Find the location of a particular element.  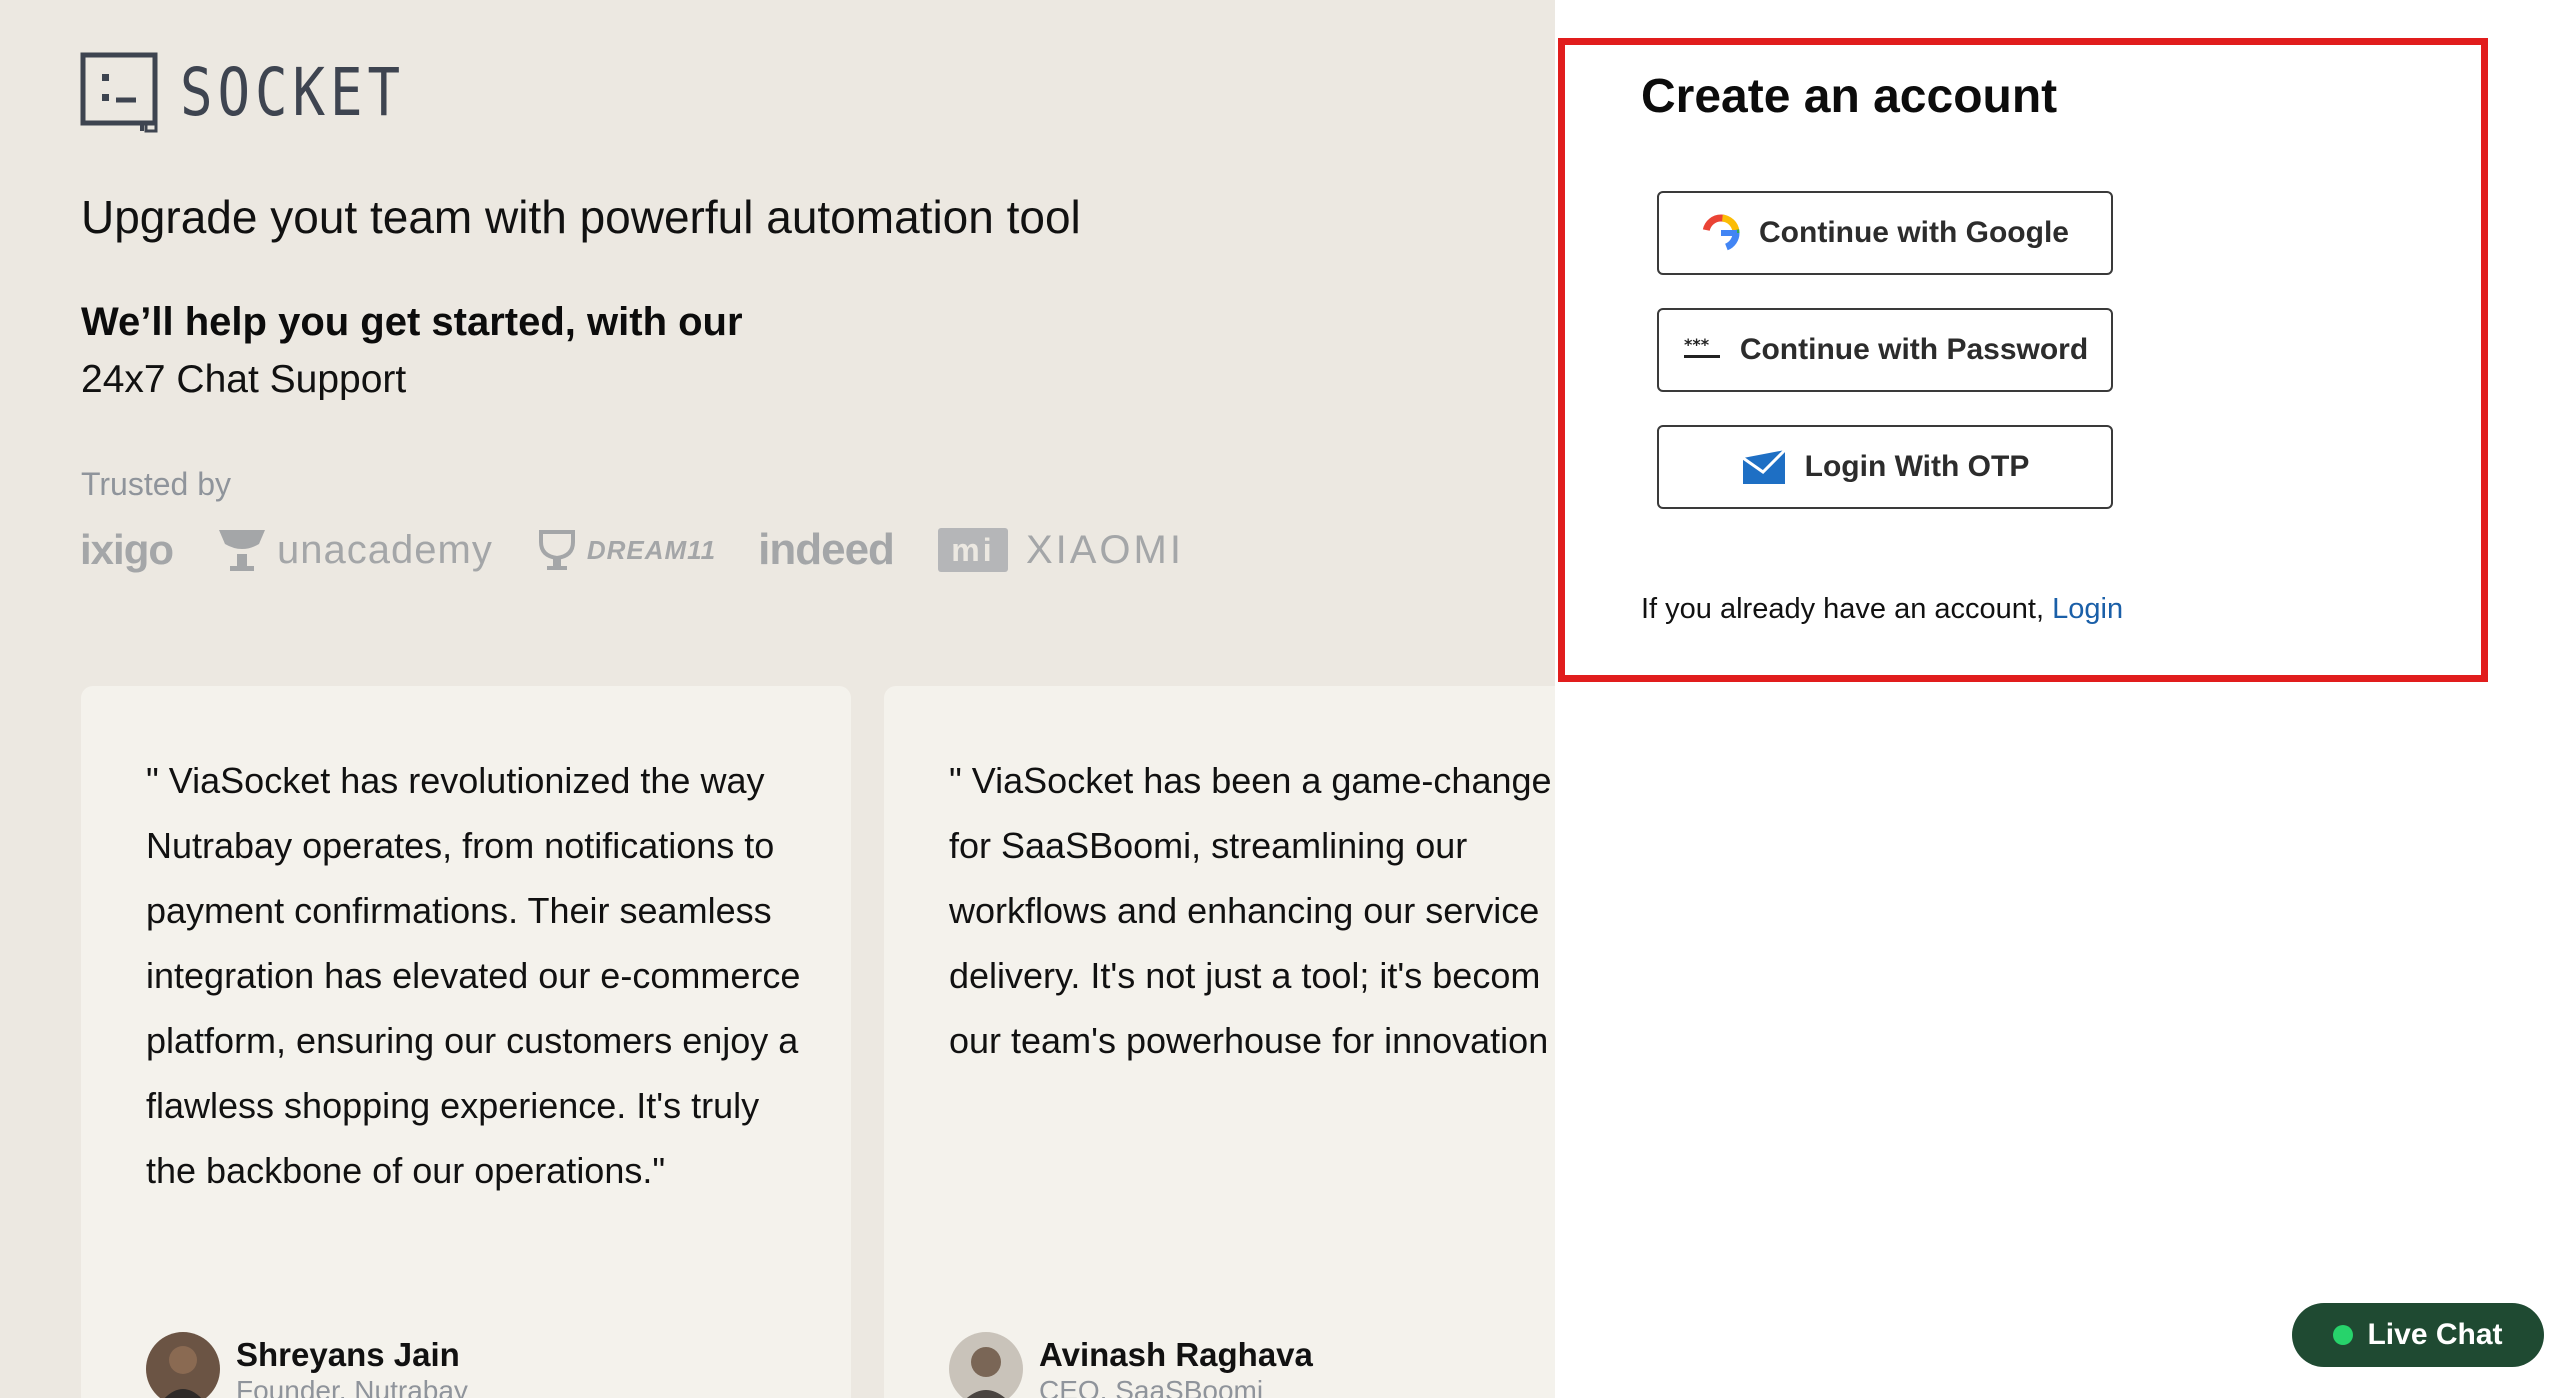

indeed-logo: indeed is located at coordinates (826, 550).